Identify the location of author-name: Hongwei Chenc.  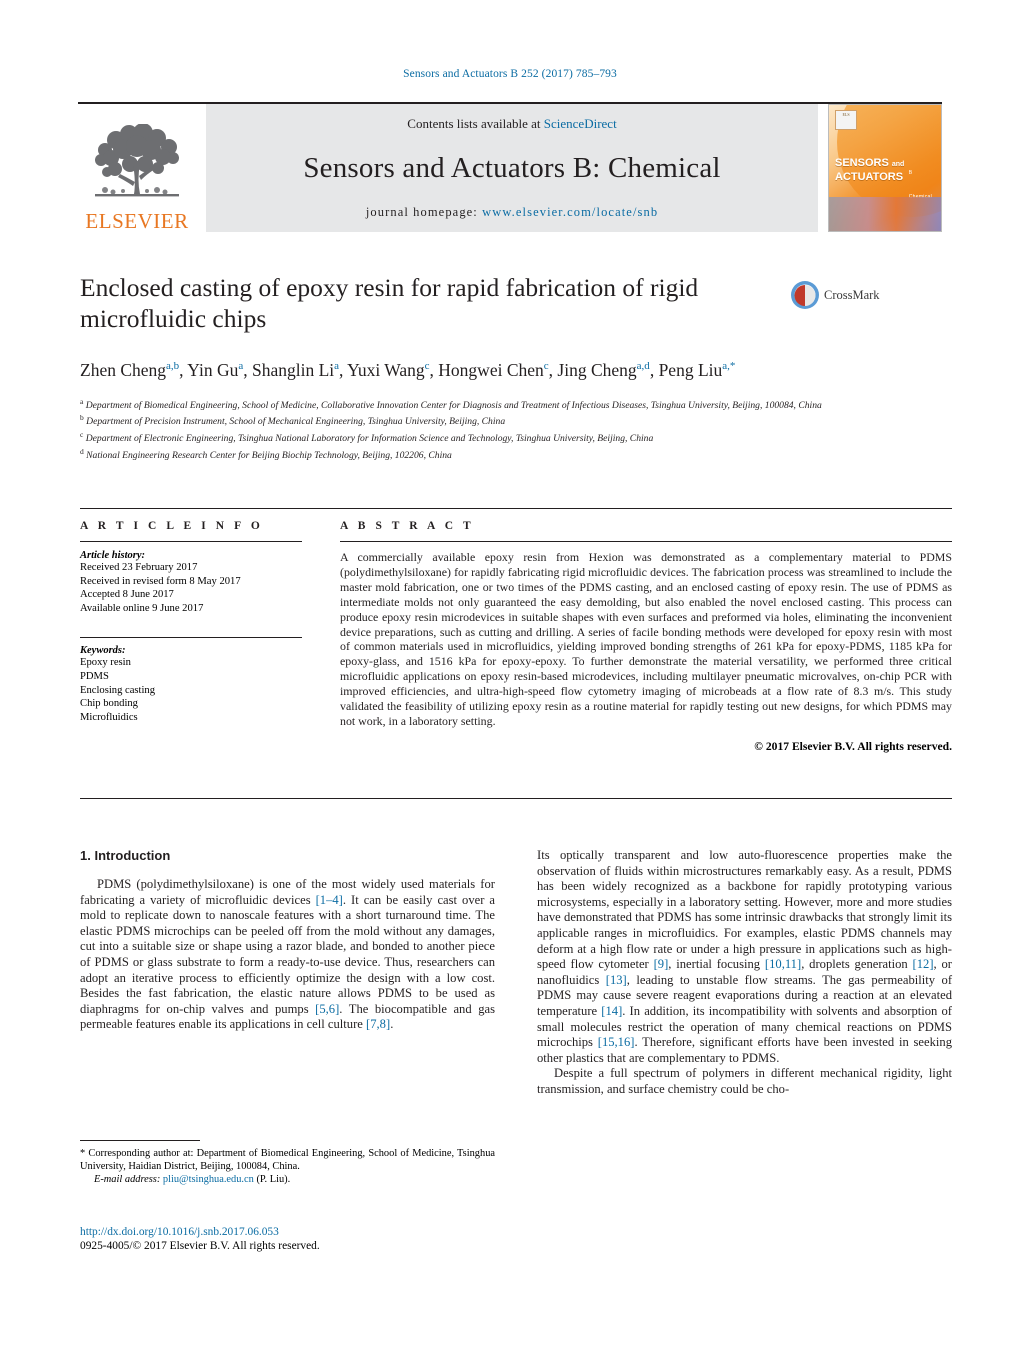
(493, 369).